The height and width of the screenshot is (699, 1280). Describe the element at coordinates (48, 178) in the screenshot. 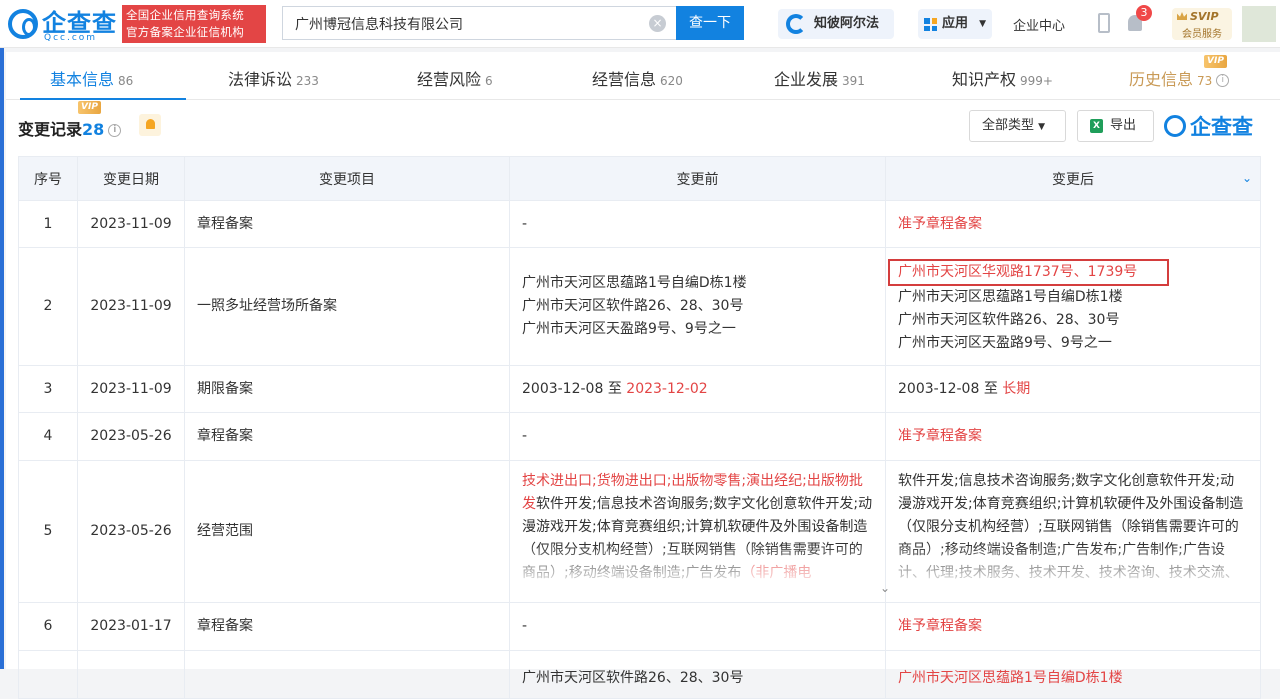

I see `column-header-no: 序号` at that location.